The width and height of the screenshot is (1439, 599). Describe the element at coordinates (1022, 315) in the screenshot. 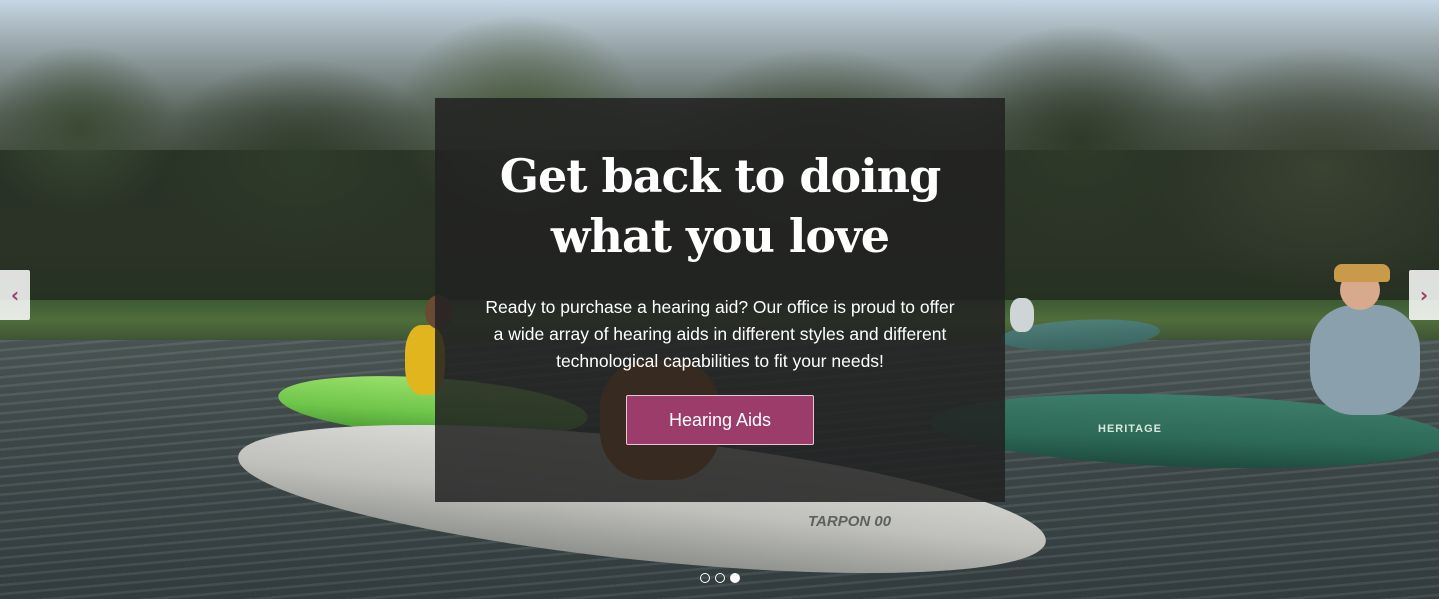

I see `paddler-distant` at that location.